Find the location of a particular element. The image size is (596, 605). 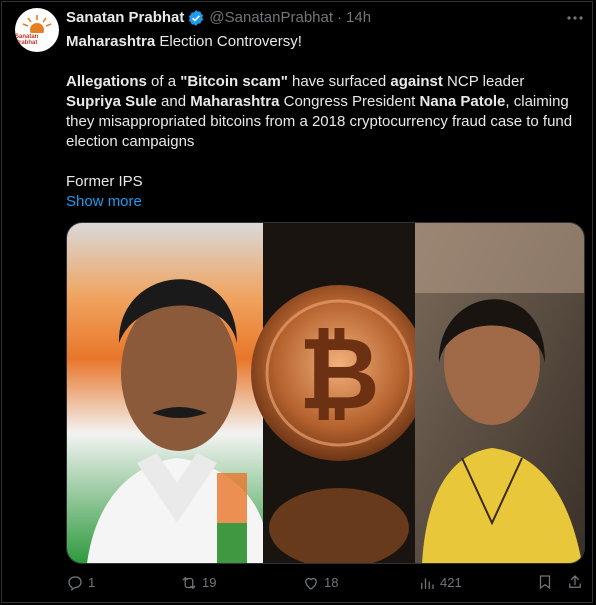

views-button: 421 is located at coordinates (440, 583).